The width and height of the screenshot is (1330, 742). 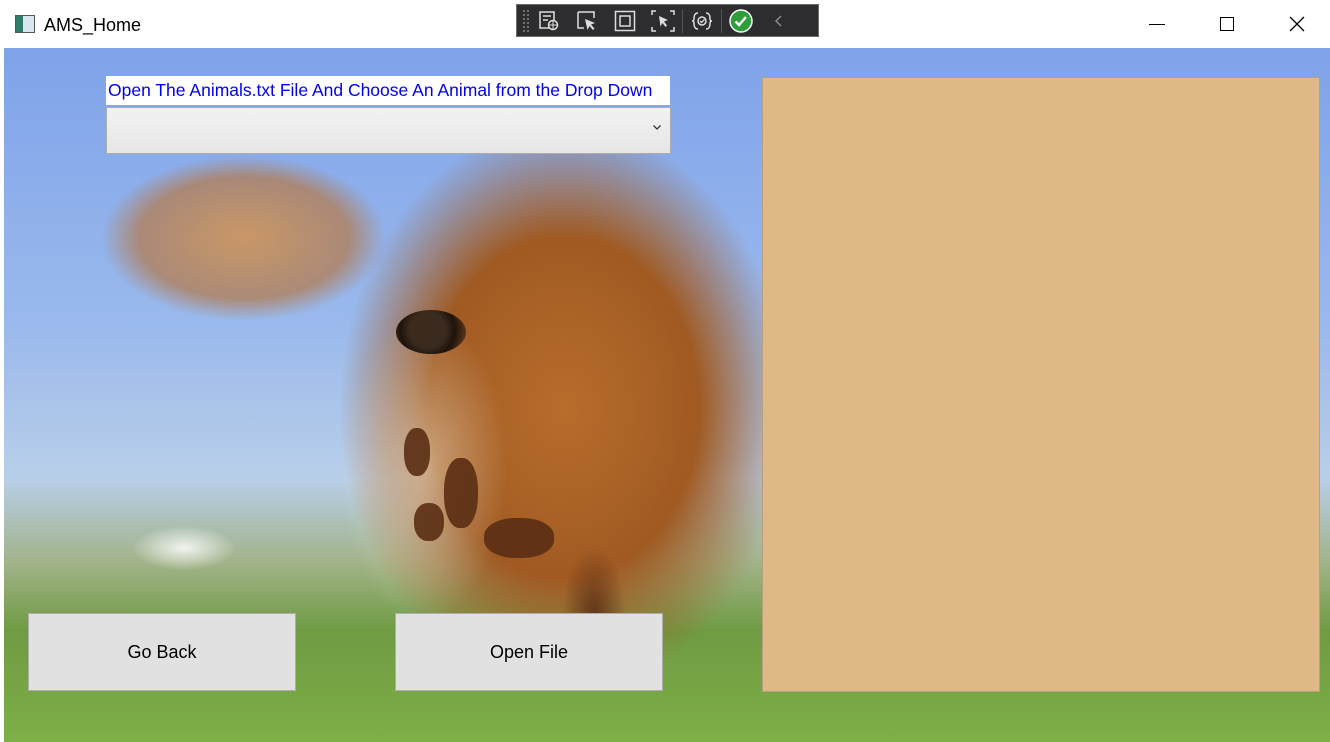 I want to click on go-back-button: Go Back, so click(x=162, y=652).